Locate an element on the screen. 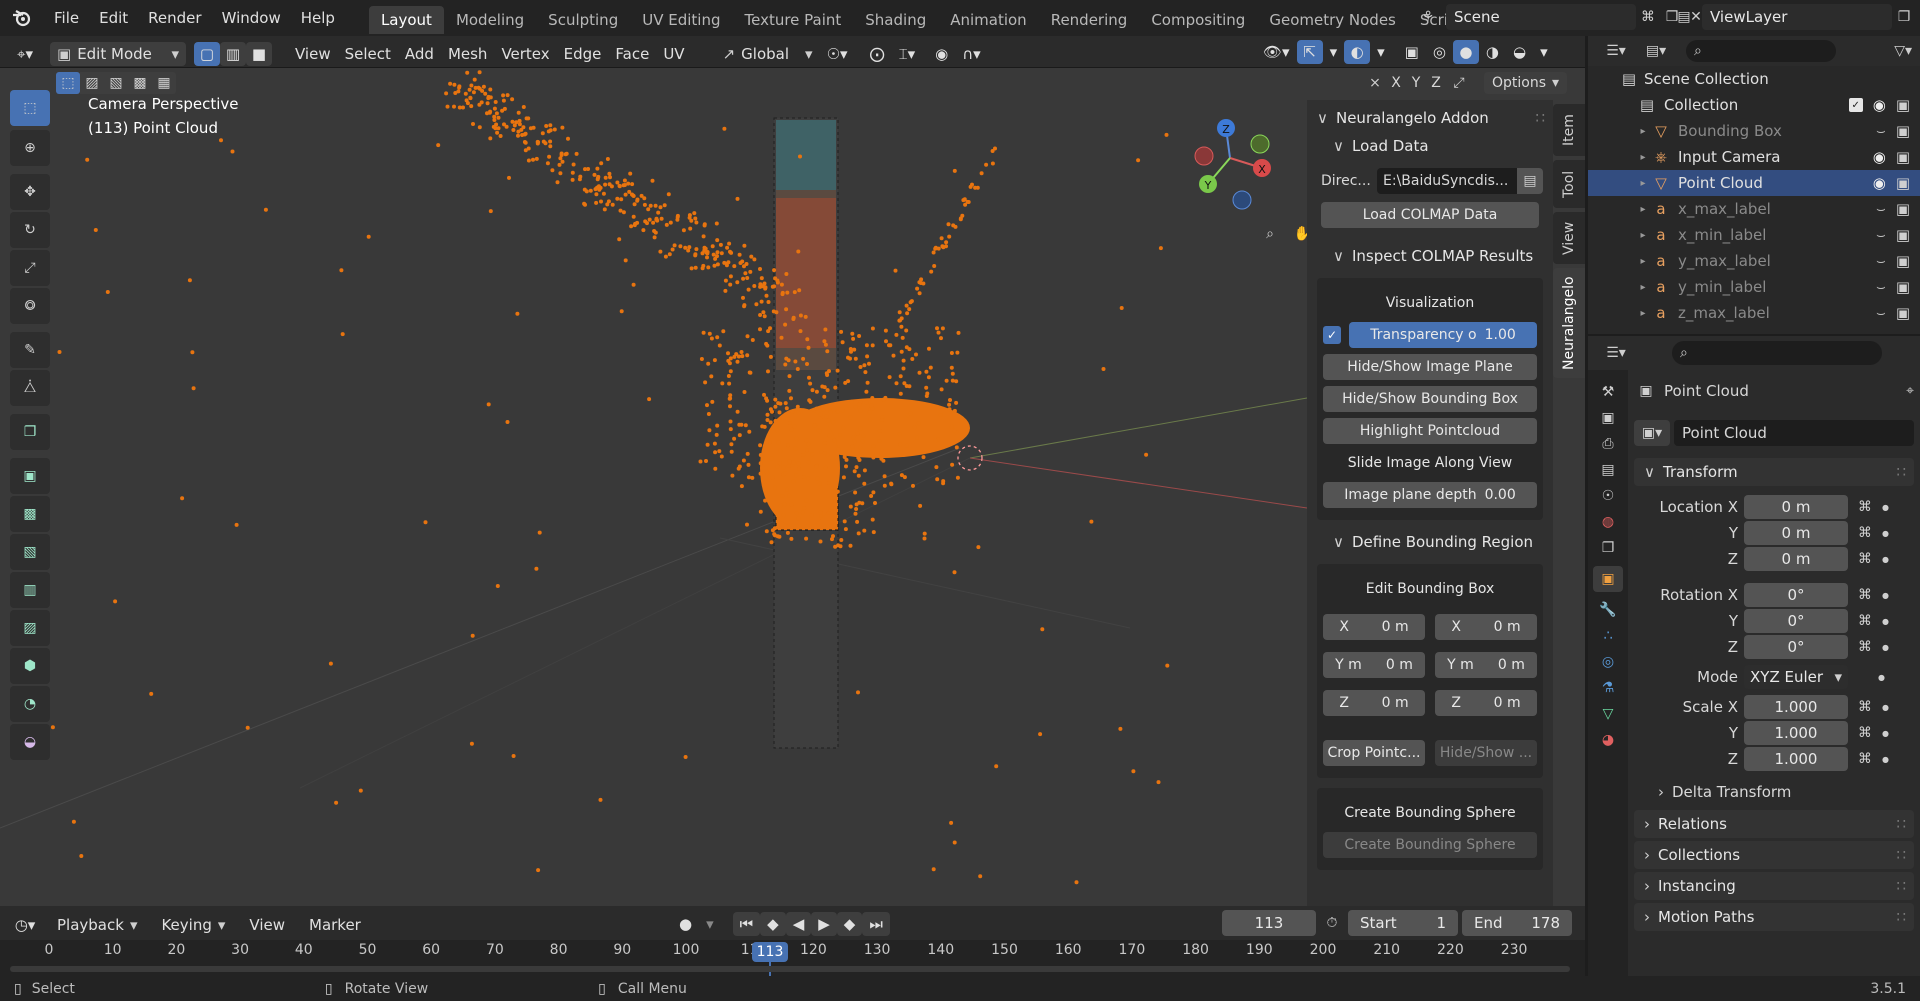 This screenshot has height=1001, width=1920. transparency-slider: Transparency o 1.00 is located at coordinates (1443, 335).